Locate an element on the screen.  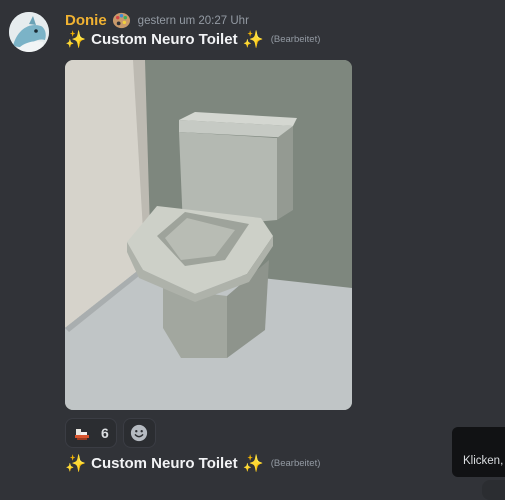
tooltip-text: Klicken, is located at coordinates (483, 461).